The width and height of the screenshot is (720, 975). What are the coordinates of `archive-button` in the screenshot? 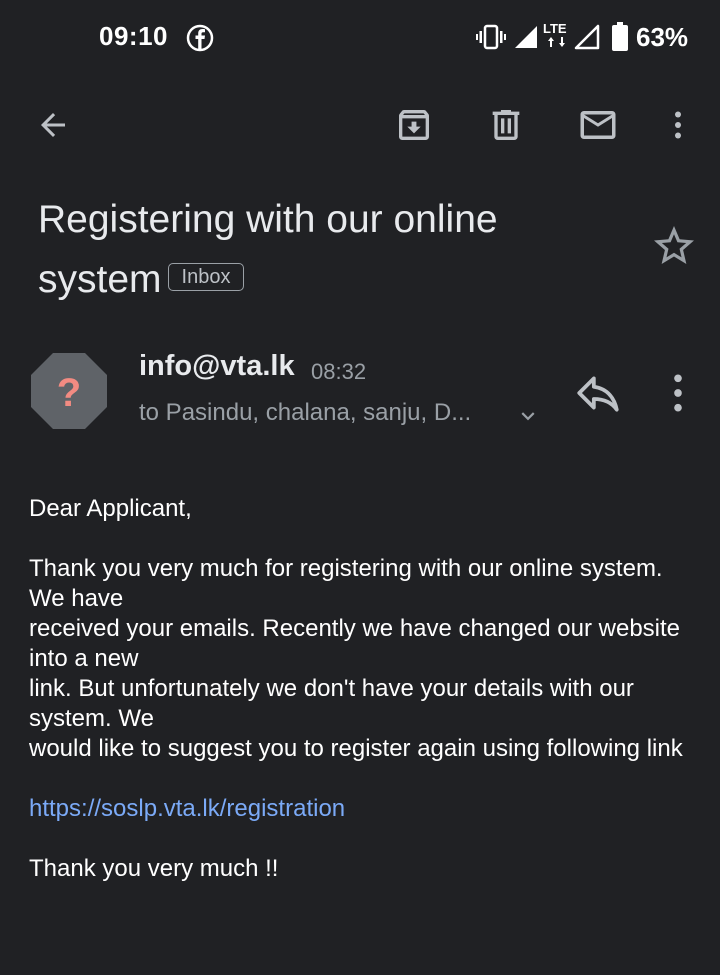 It's located at (414, 125).